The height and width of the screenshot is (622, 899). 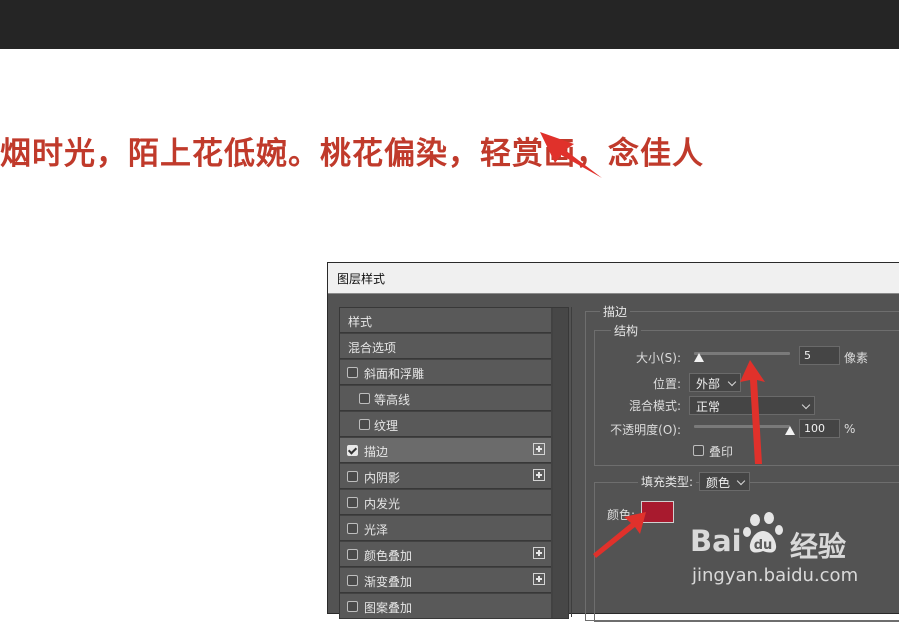 I want to click on add-stroke-plus-icon, so click(x=539, y=449).